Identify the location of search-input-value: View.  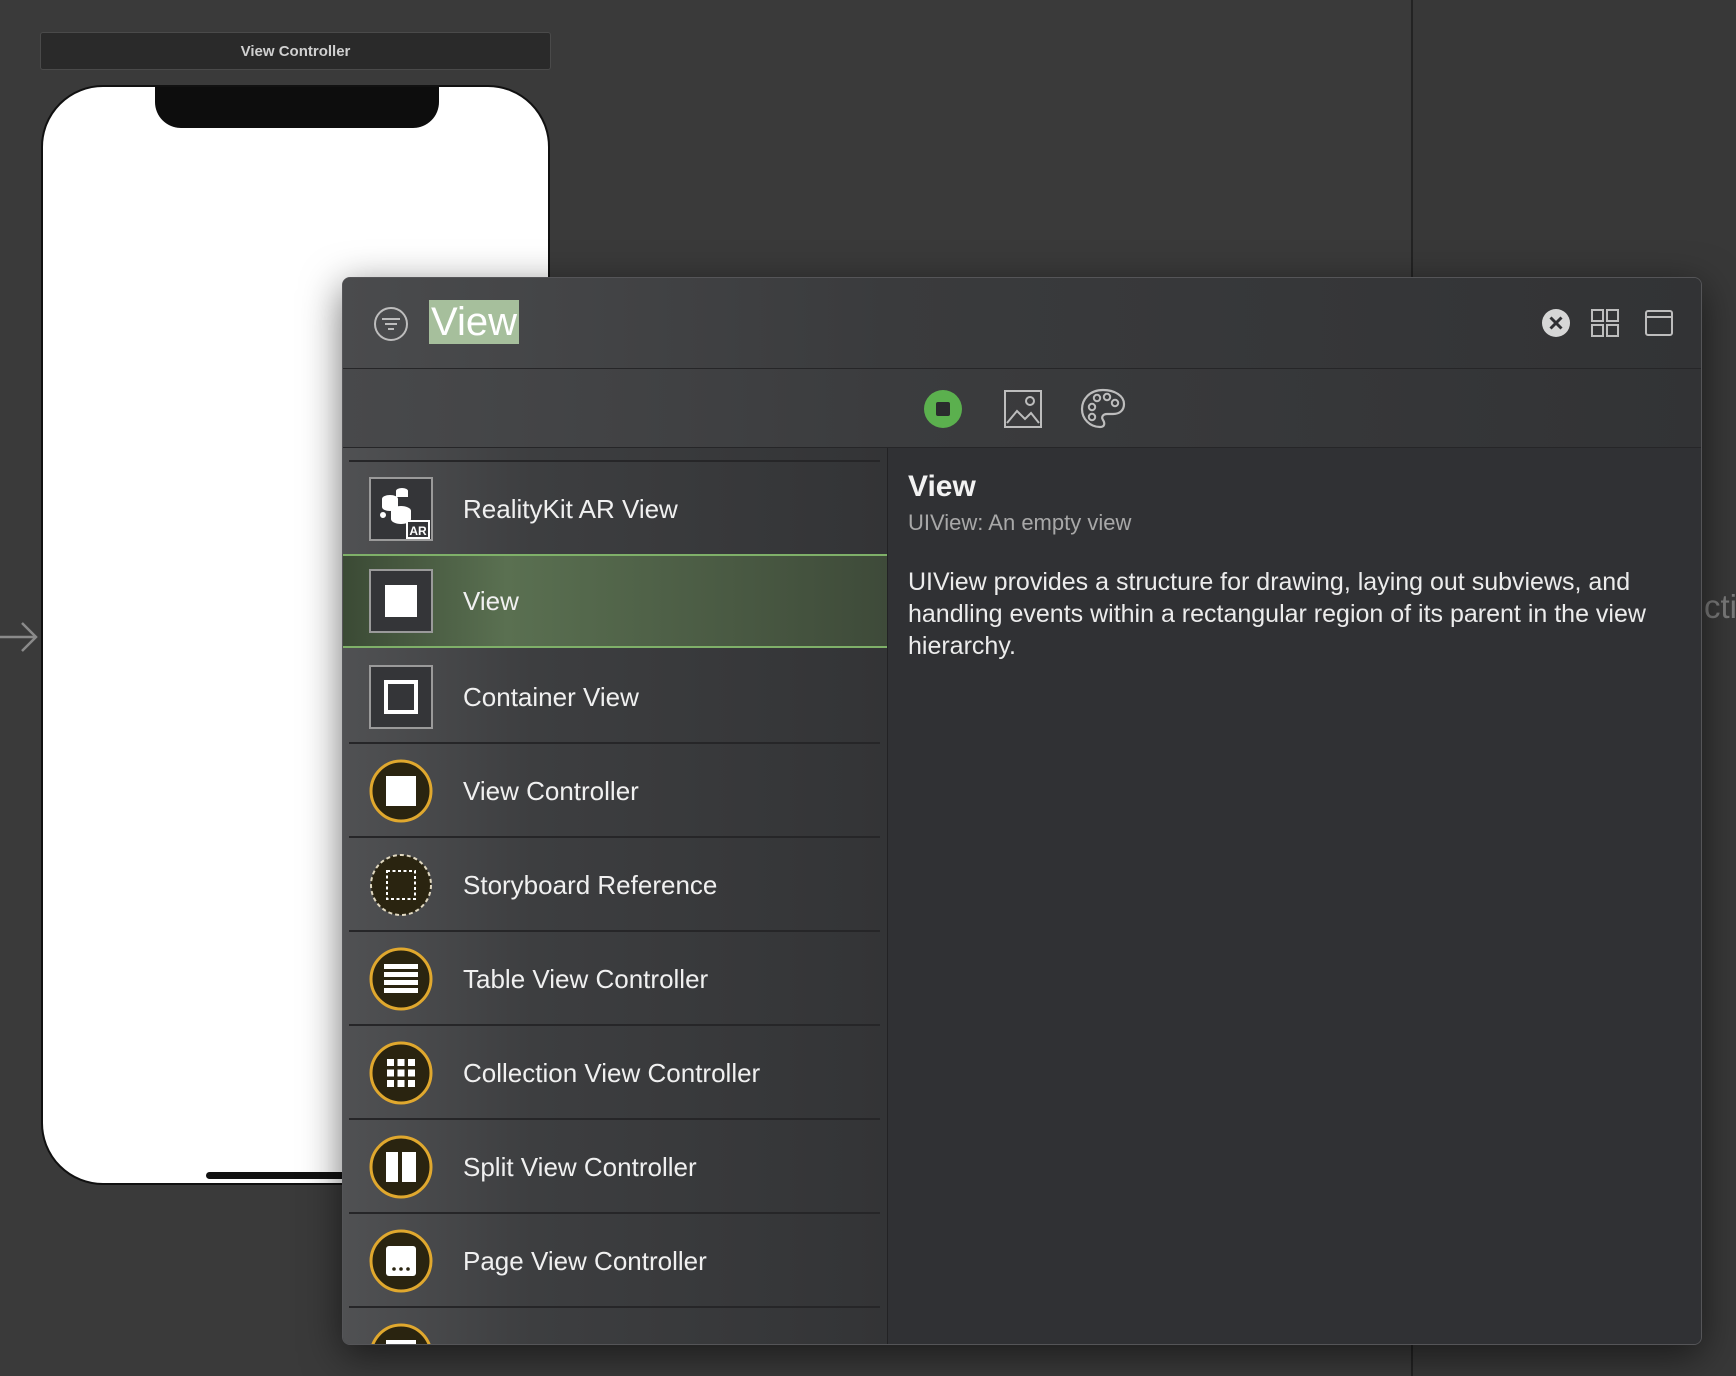
(474, 322).